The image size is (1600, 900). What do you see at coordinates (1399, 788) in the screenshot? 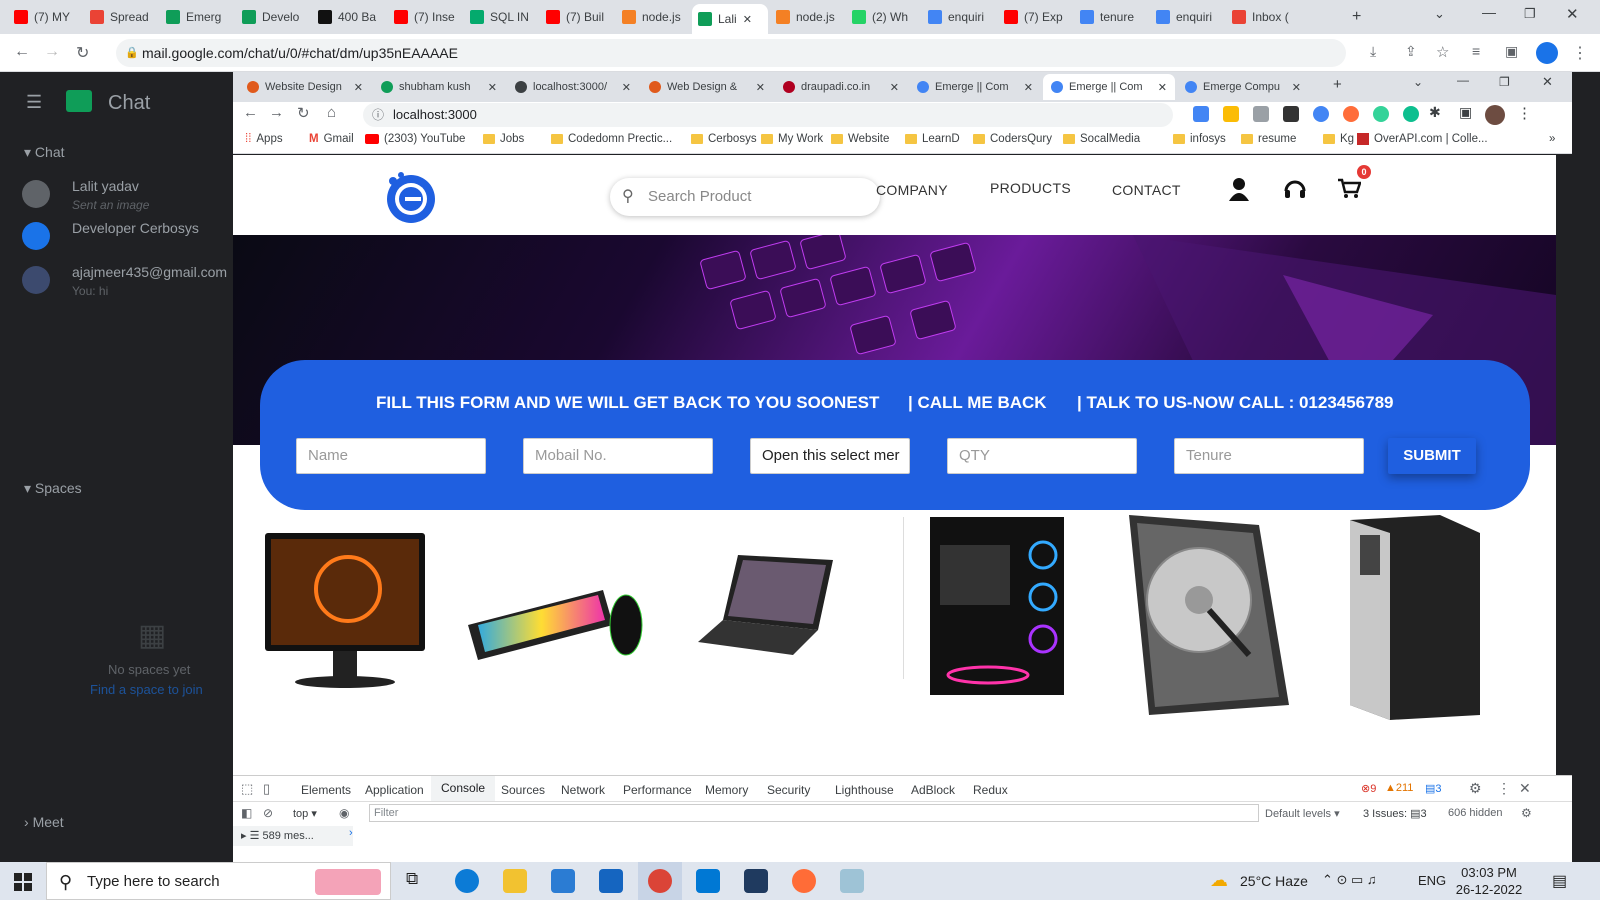
I see `warning-count: ▲211` at bounding box center [1399, 788].